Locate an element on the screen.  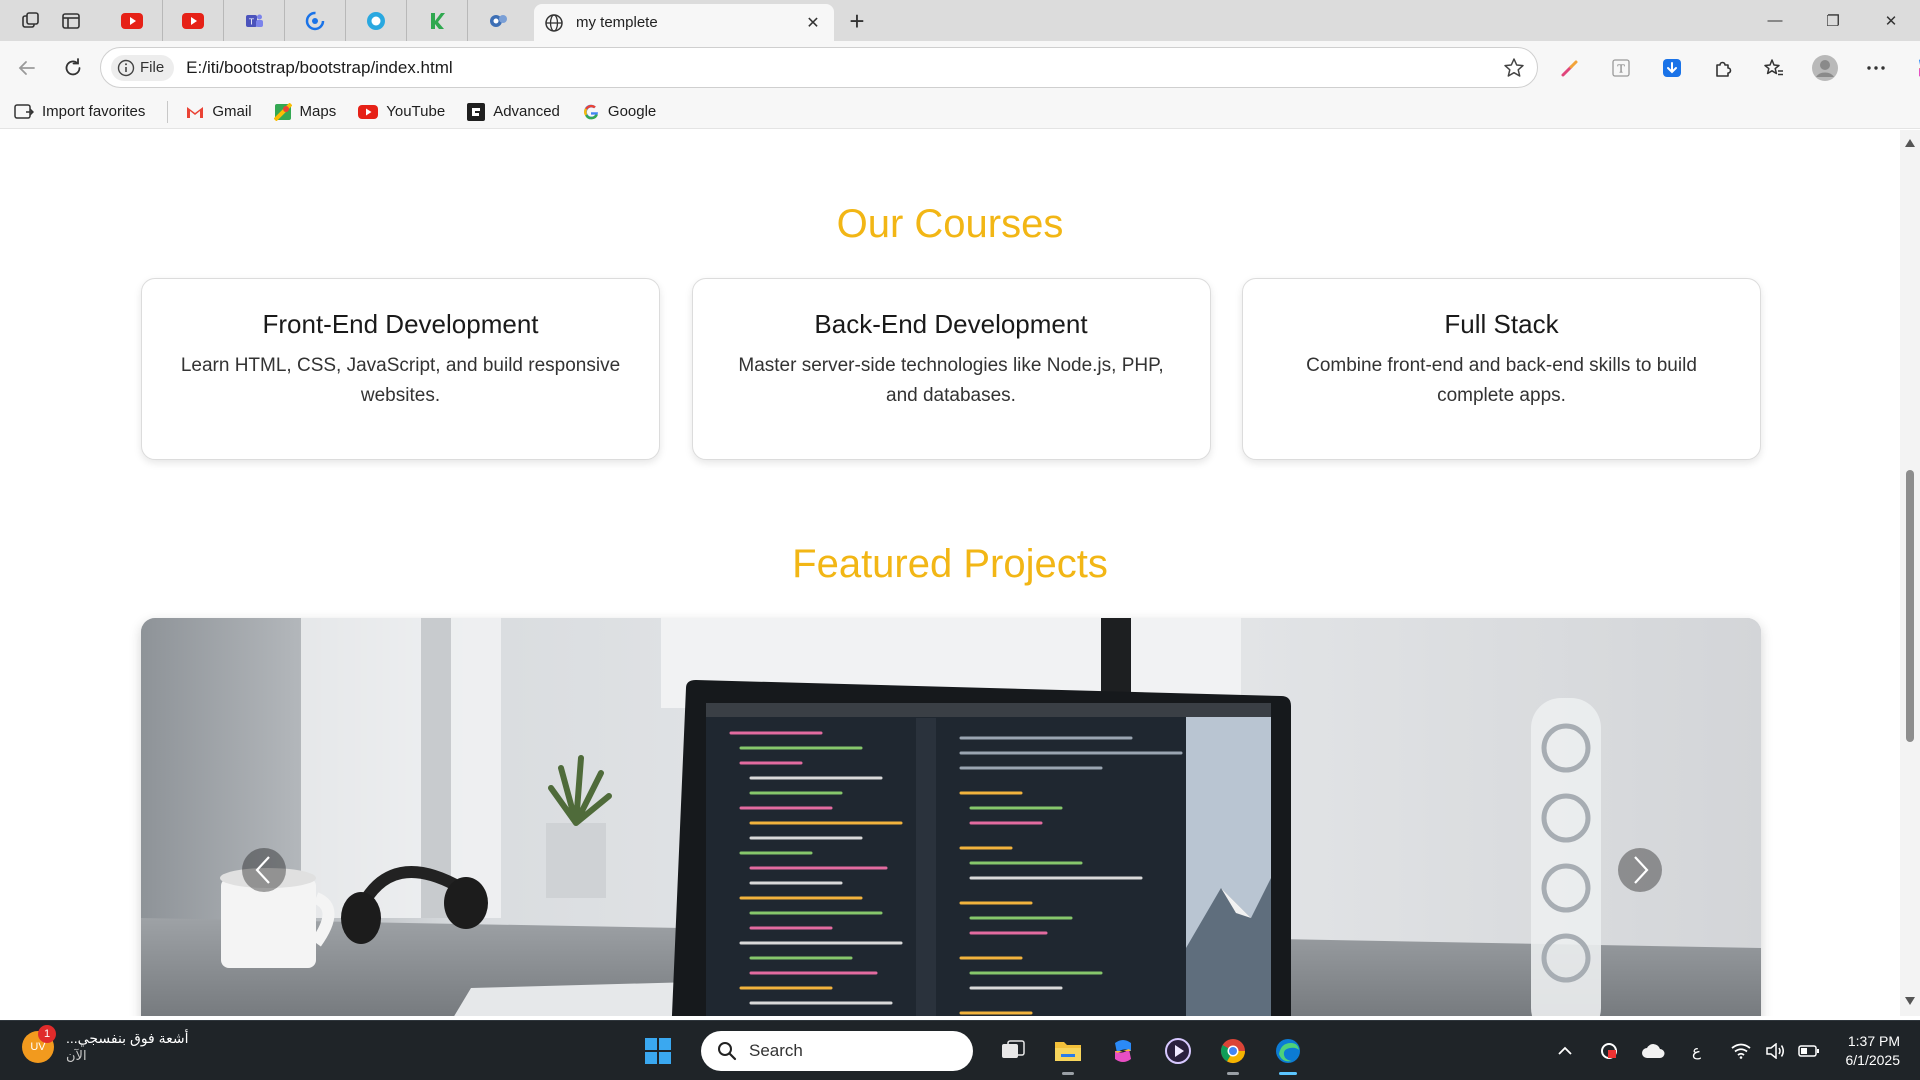
text-extension-icon: T is located at coordinates (1621, 68).